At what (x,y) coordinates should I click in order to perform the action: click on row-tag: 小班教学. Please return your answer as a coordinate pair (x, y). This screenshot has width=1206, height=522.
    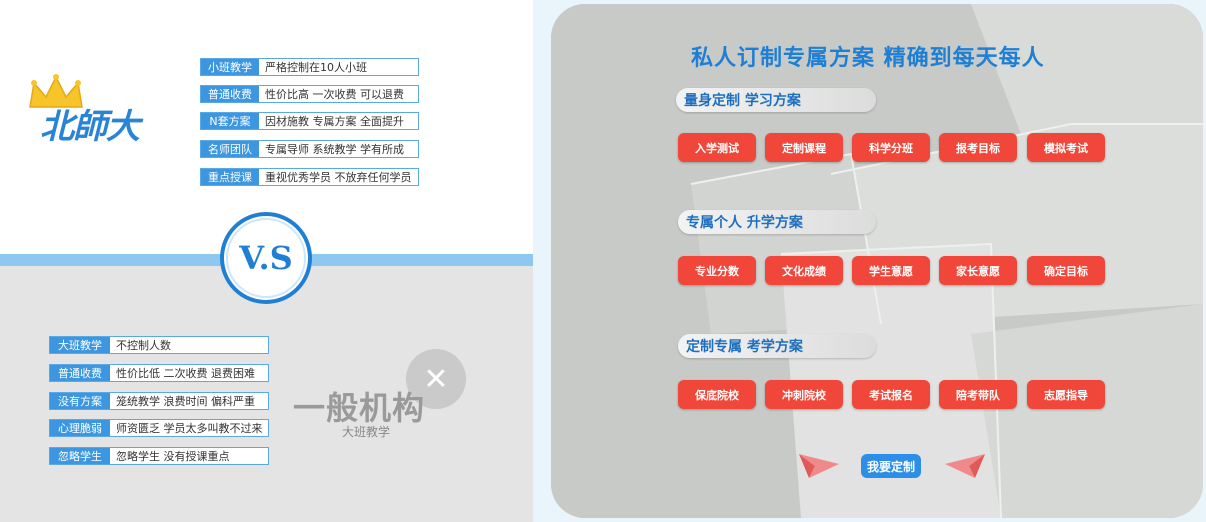
    Looking at the image, I should click on (230, 67).